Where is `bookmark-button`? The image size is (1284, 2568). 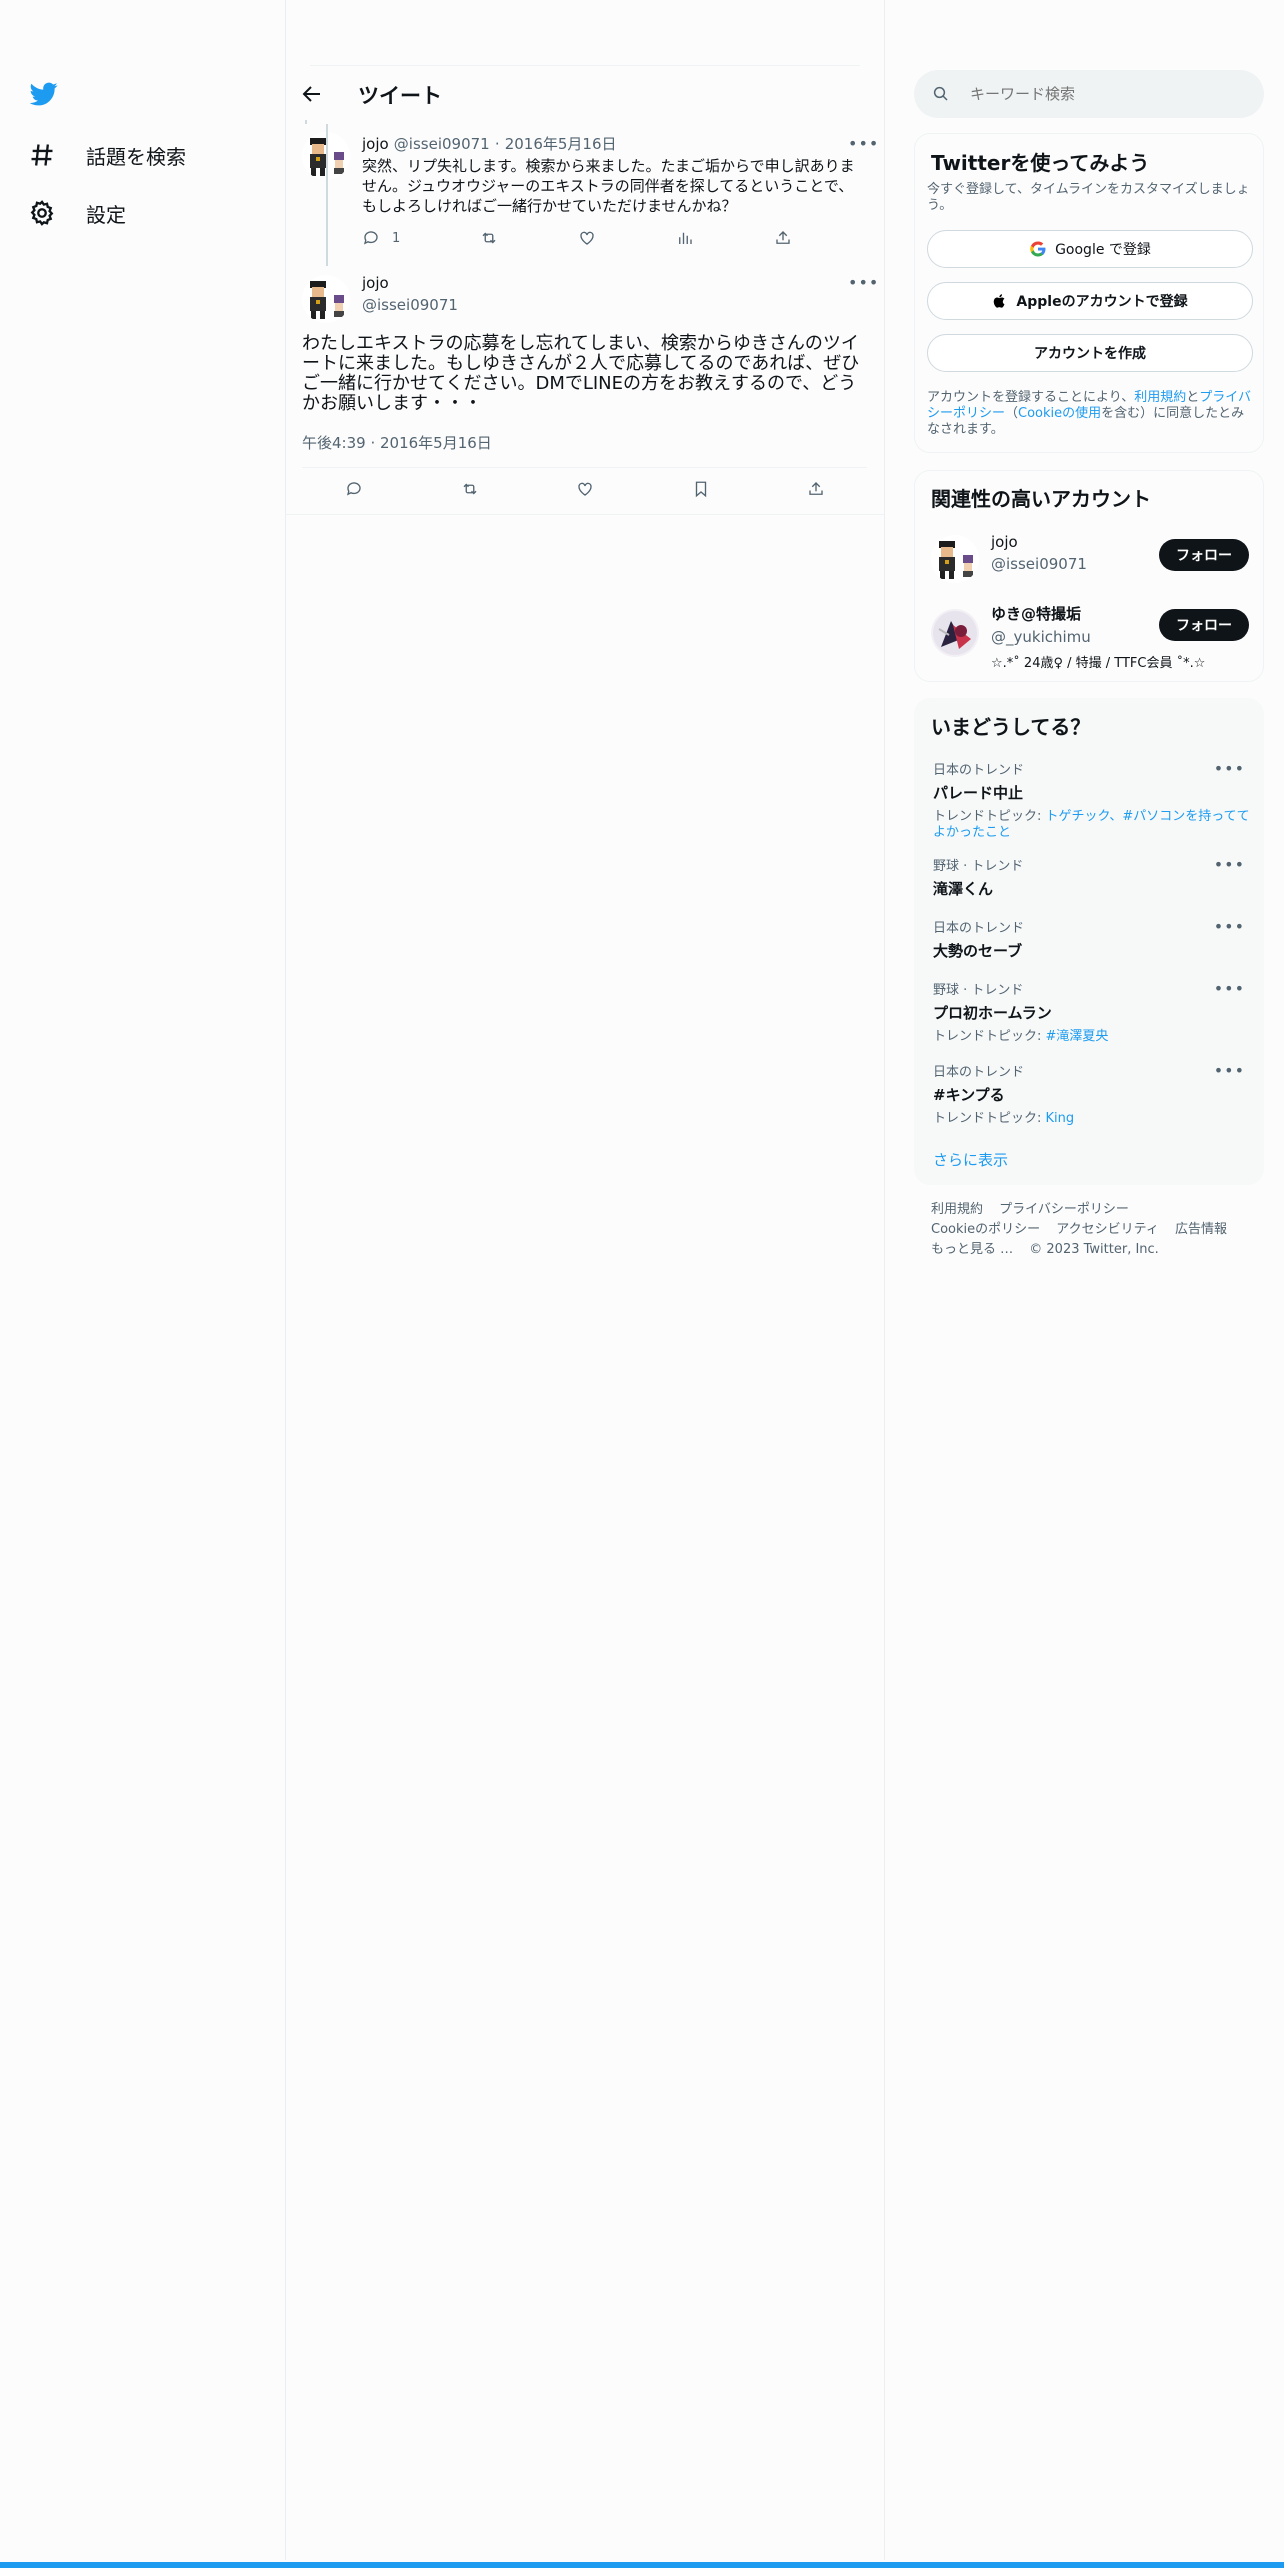 bookmark-button is located at coordinates (701, 489).